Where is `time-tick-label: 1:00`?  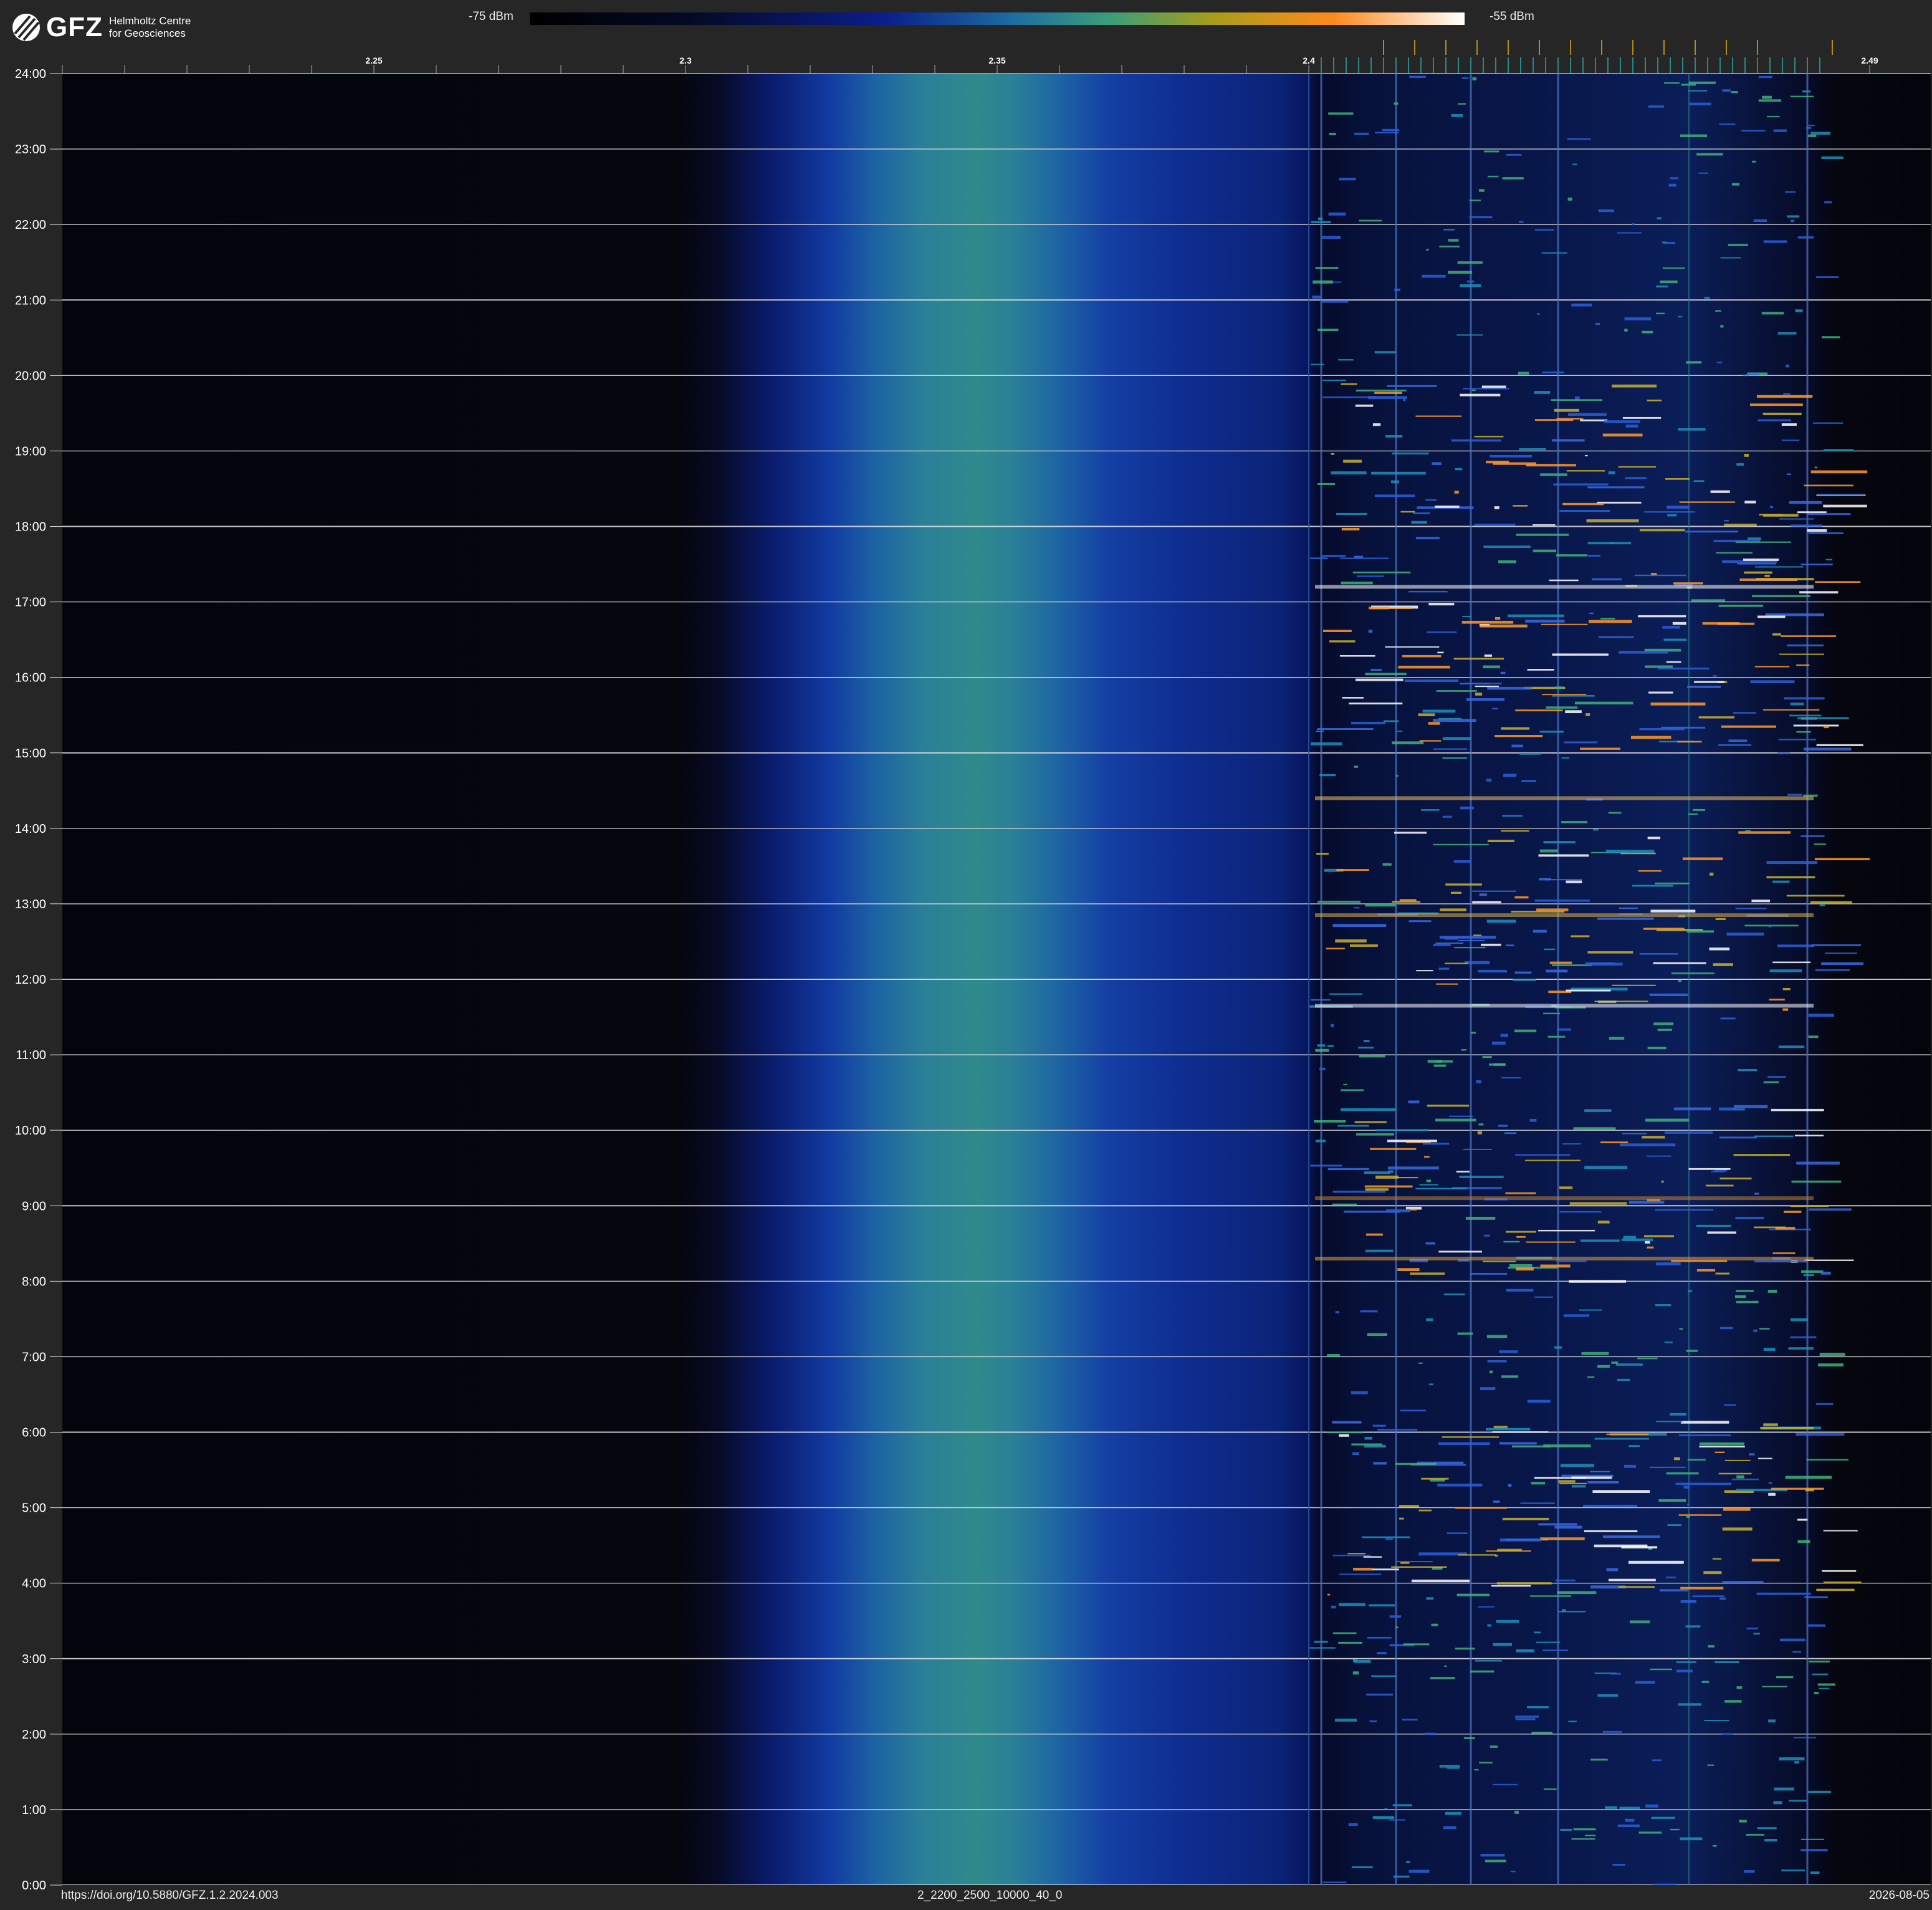
time-tick-label: 1:00 is located at coordinates (34, 1810).